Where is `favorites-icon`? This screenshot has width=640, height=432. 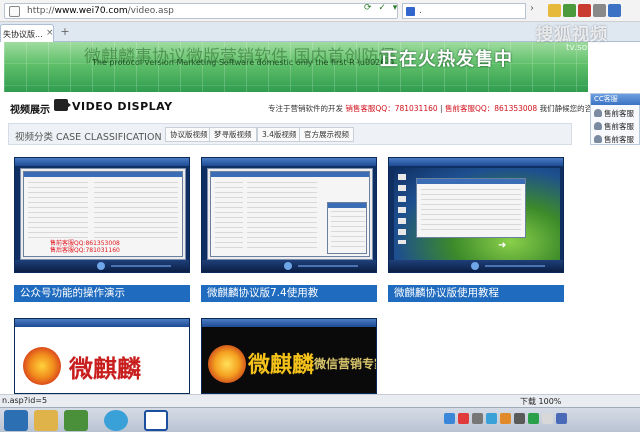 favorites-icon is located at coordinates (554, 10).